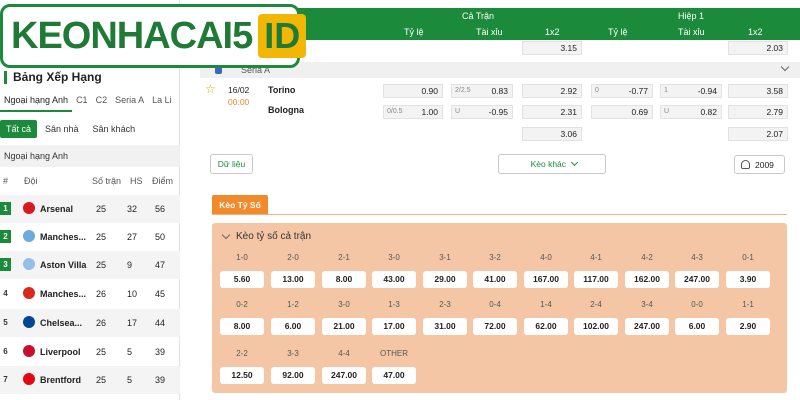  What do you see at coordinates (293, 279) in the screenshot?
I see `score-odds-button: 13.00` at bounding box center [293, 279].